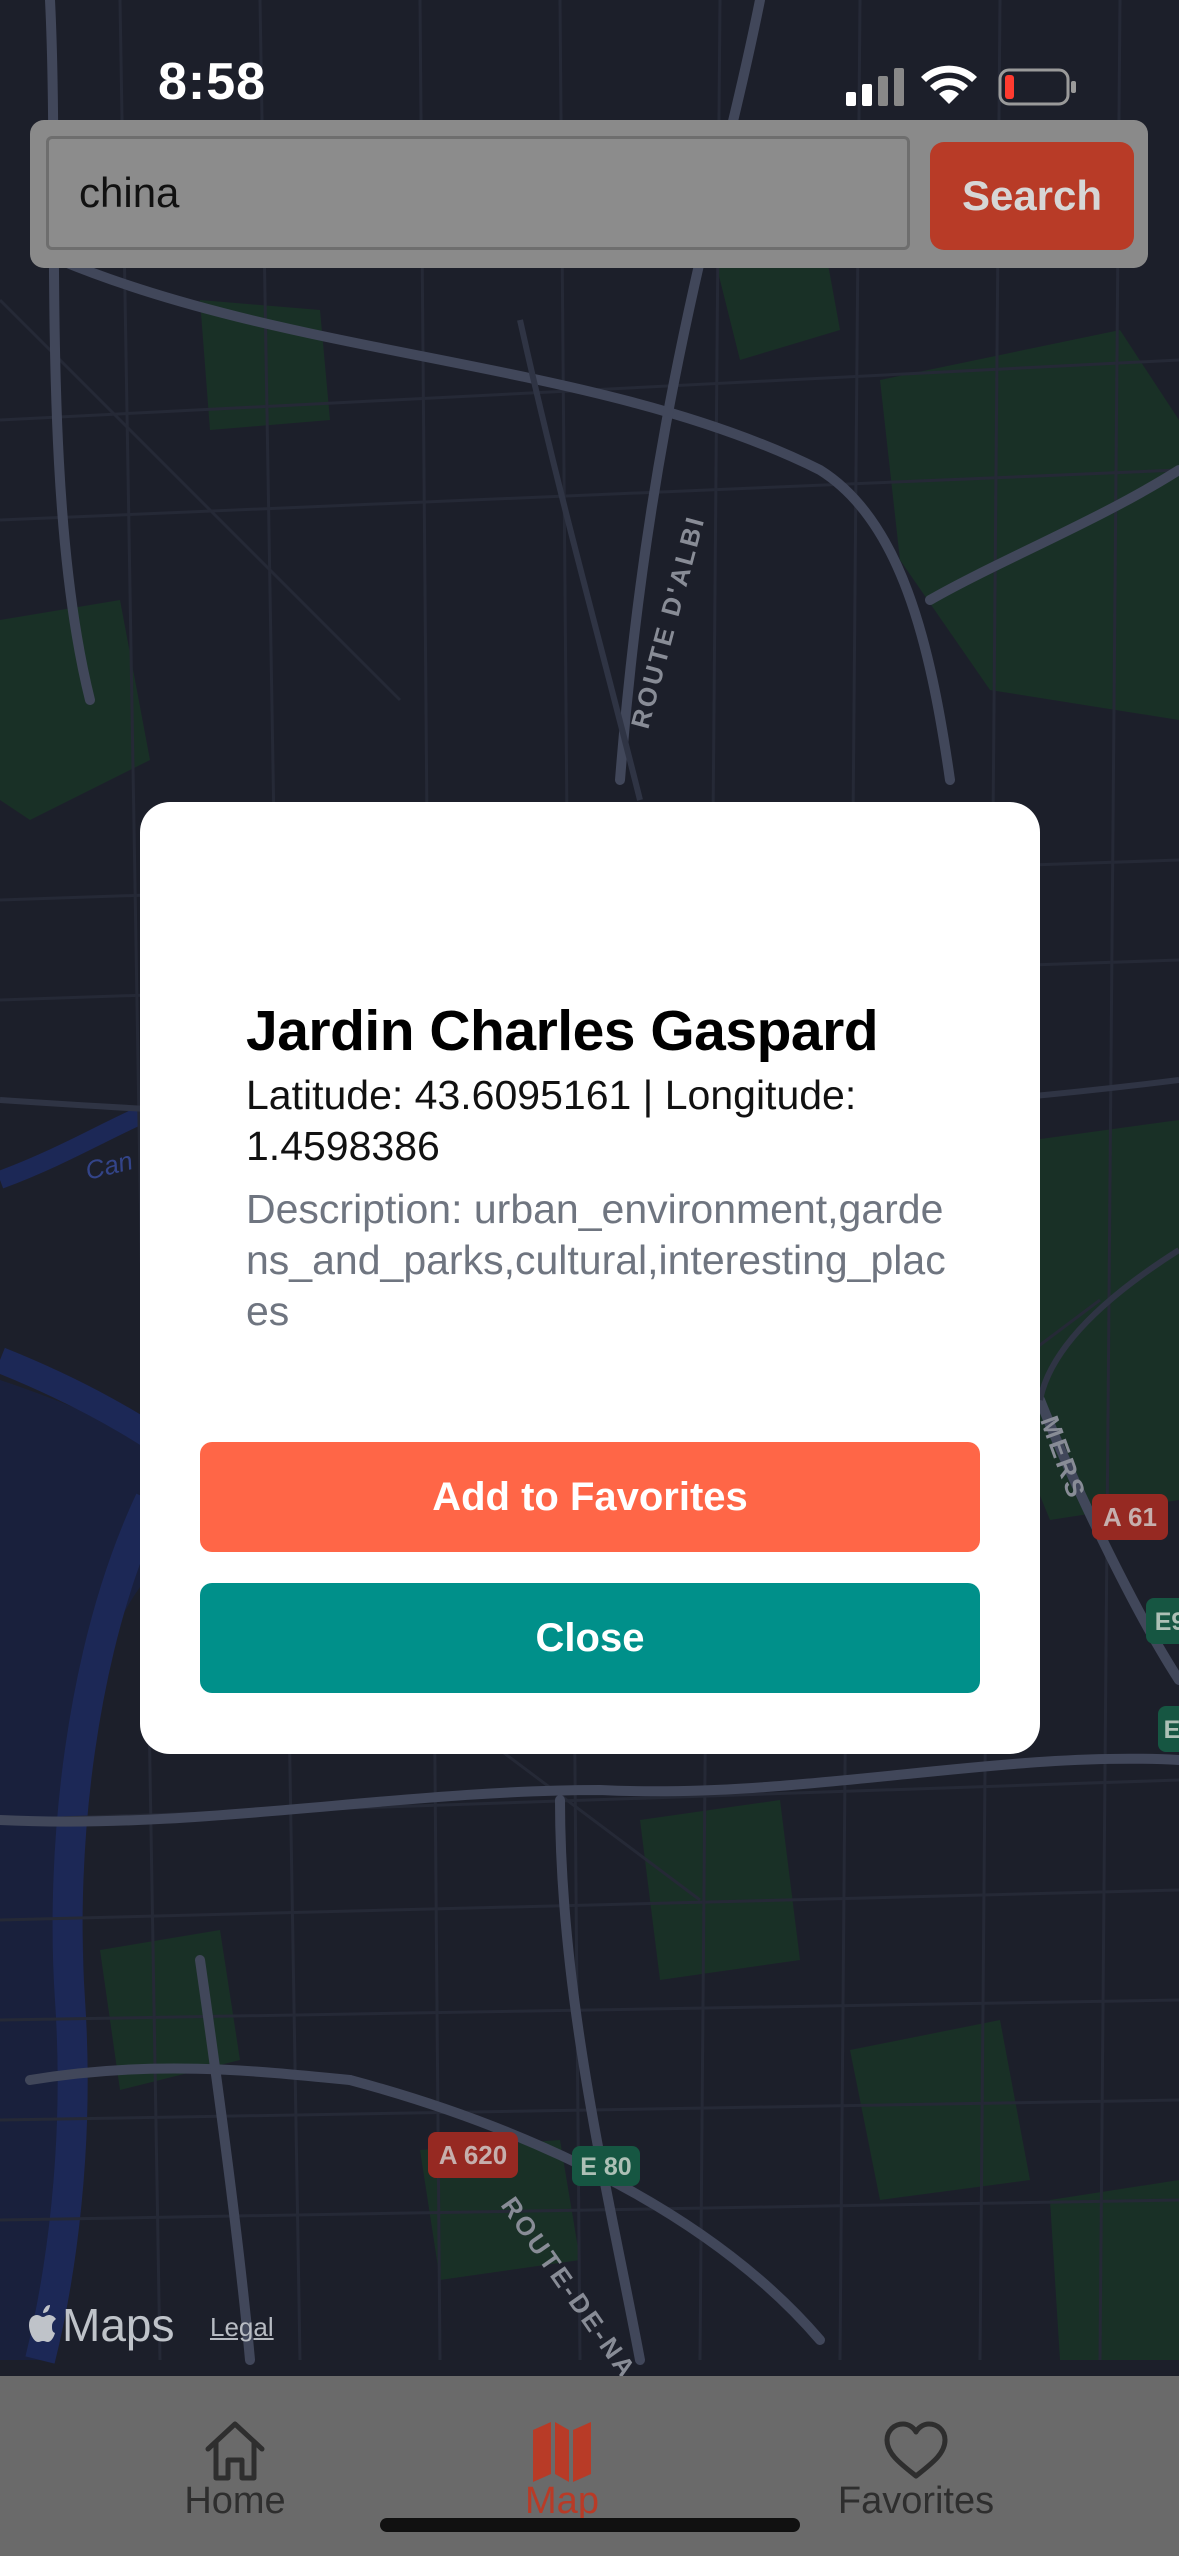 This screenshot has height=2556, width=1179. I want to click on map-icon, so click(562, 2452).